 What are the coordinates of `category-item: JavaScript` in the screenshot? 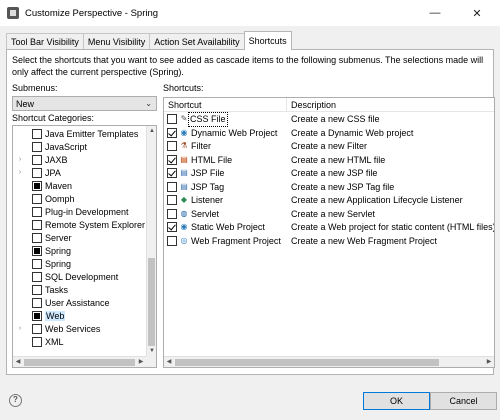 It's located at (79, 146).